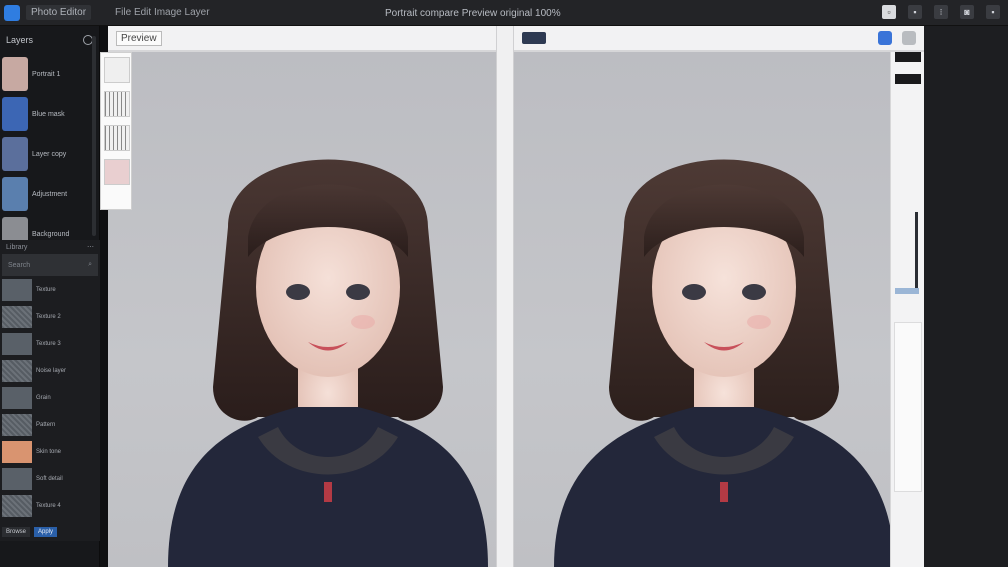 The width and height of the screenshot is (1008, 567). I want to click on library-item: Skin tone, so click(50, 451).